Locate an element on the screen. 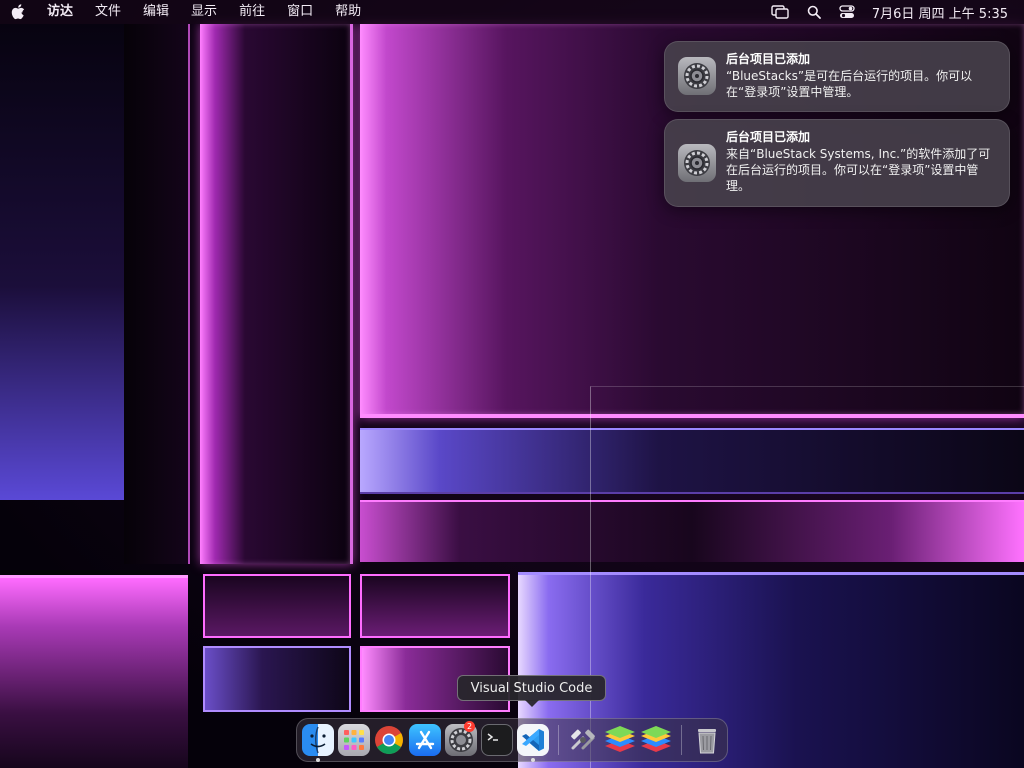 This screenshot has height=768, width=1024. menu-item-window: 窗口 is located at coordinates (300, 12).